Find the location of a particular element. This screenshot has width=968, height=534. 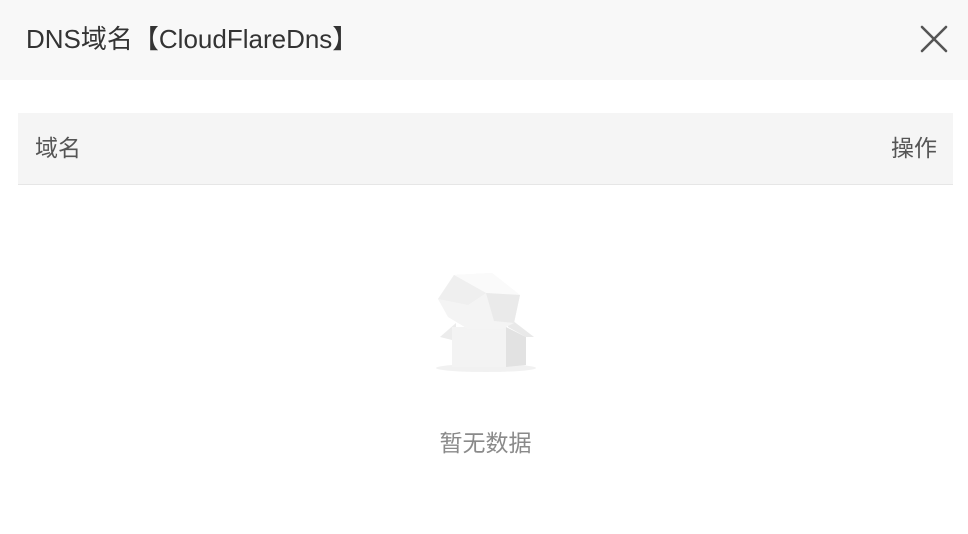

dialog-header: DNS域名【CloudFlareDns】 is located at coordinates (484, 40).